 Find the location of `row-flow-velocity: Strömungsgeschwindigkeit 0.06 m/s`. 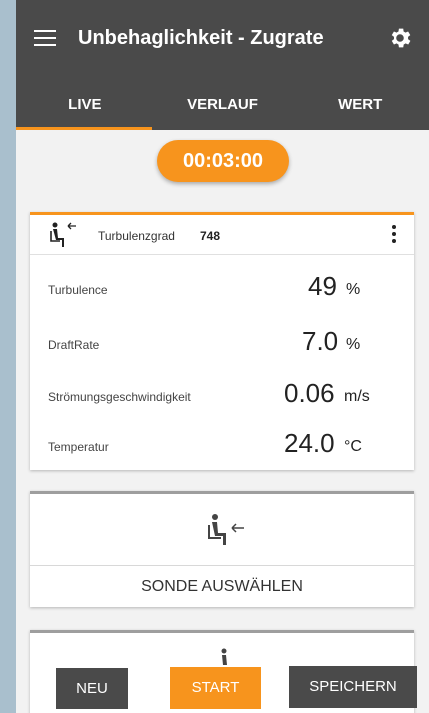

row-flow-velocity: Strömungsgeschwindigkeit 0.06 m/s is located at coordinates (222, 398).